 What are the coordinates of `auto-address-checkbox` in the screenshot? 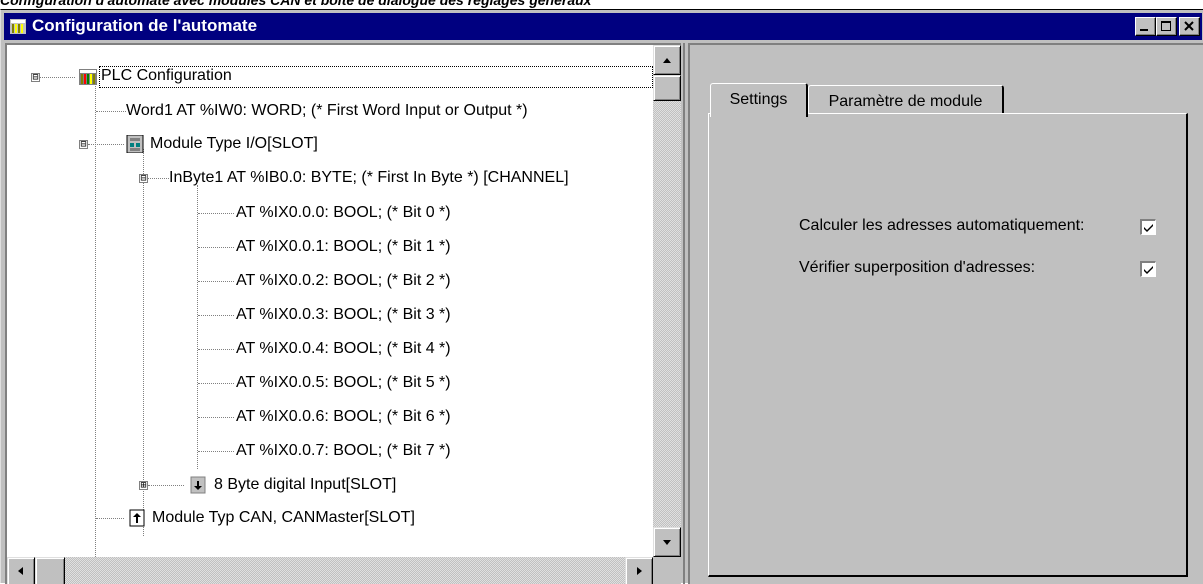 It's located at (1148, 227).